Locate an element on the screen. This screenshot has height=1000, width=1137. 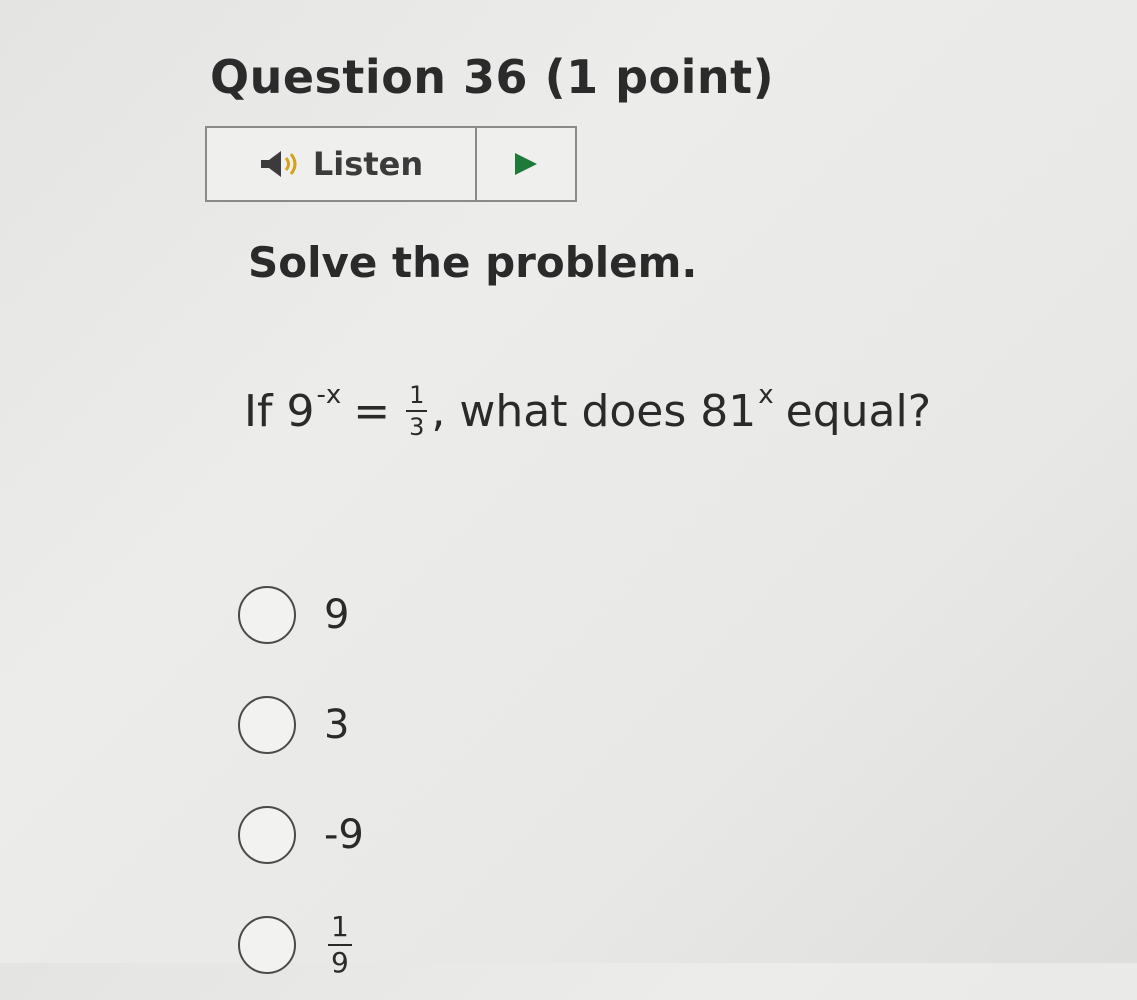
listen-toolbar: Listen is located at coordinates (391, 164).